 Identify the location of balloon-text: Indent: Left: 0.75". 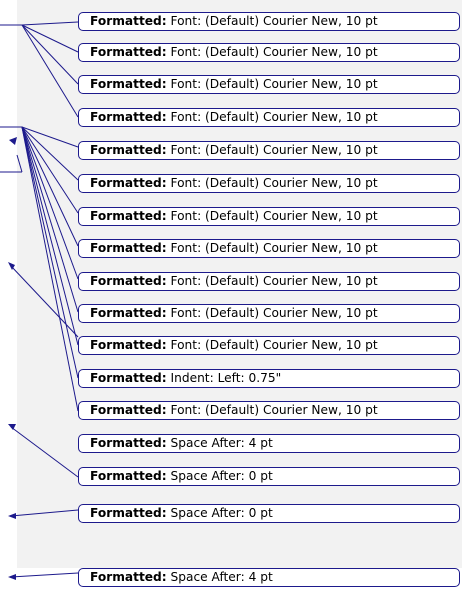
(224, 378).